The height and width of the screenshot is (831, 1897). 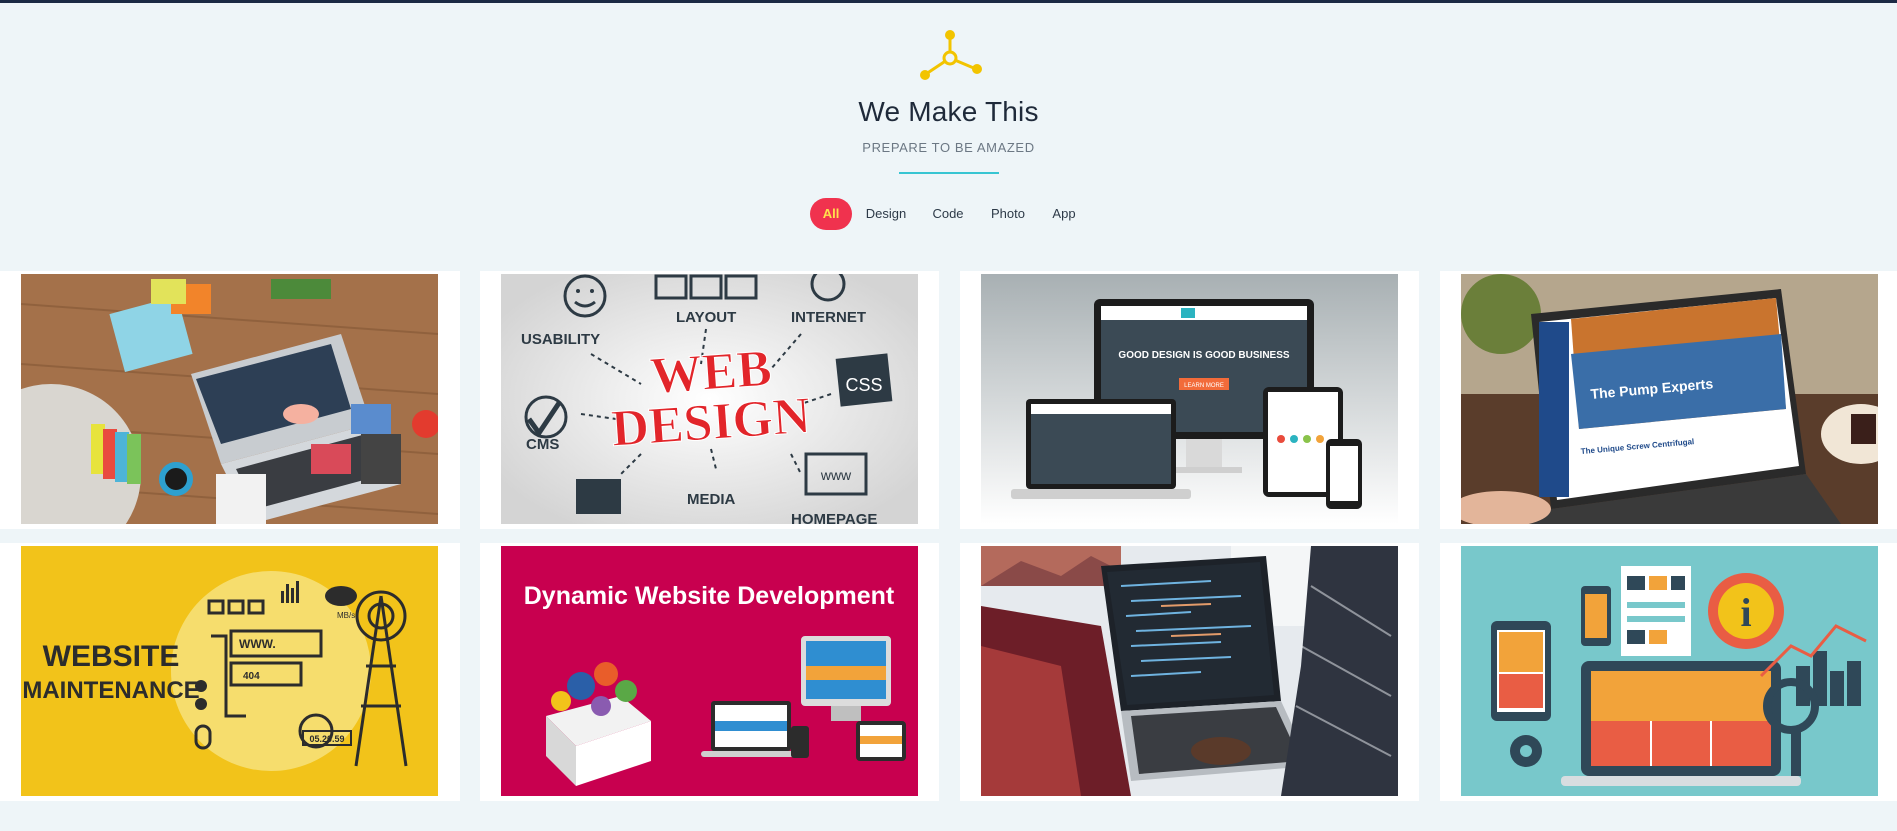 What do you see at coordinates (836, 475) in the screenshot?
I see `www-label: www` at bounding box center [836, 475].